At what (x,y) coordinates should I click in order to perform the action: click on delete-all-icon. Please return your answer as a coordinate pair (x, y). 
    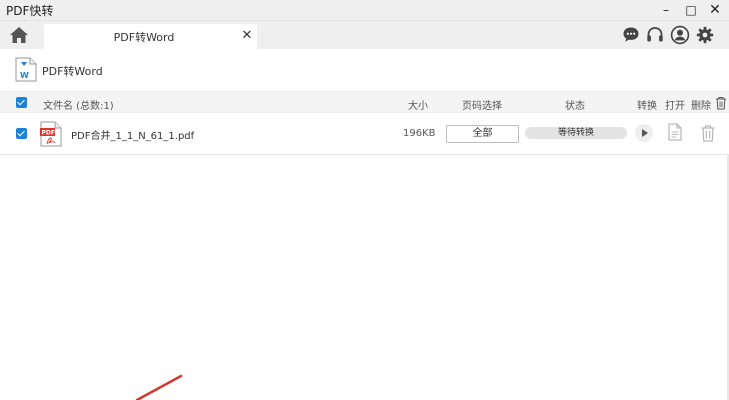
    Looking at the image, I should click on (721, 102).